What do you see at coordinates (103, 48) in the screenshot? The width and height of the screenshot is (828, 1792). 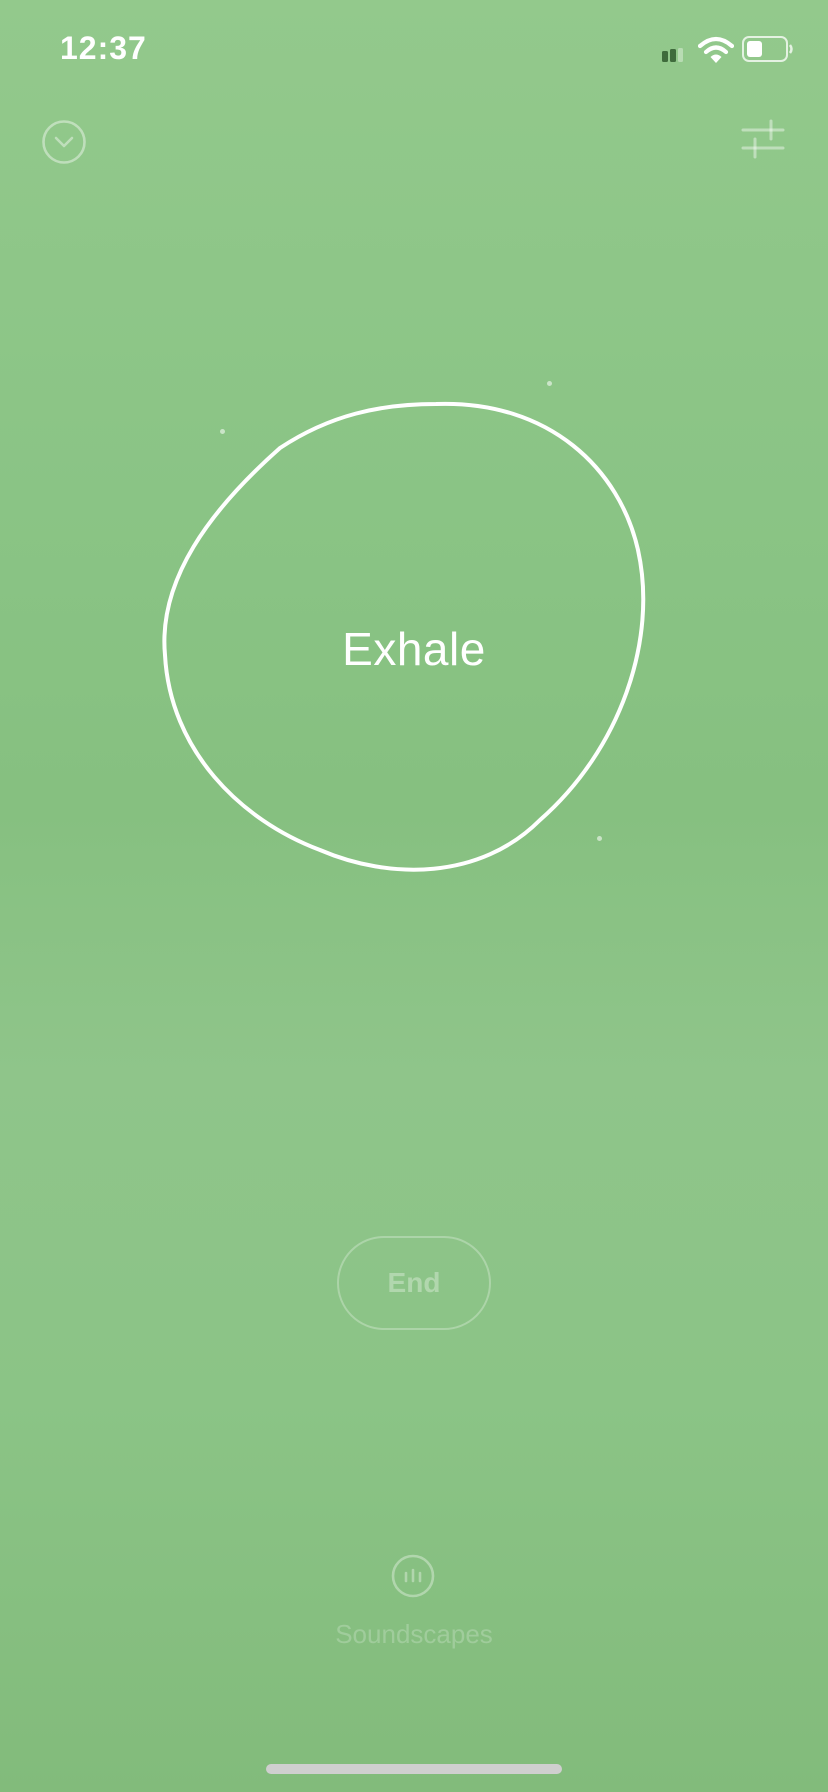 I see `status-time: 12:37` at bounding box center [103, 48].